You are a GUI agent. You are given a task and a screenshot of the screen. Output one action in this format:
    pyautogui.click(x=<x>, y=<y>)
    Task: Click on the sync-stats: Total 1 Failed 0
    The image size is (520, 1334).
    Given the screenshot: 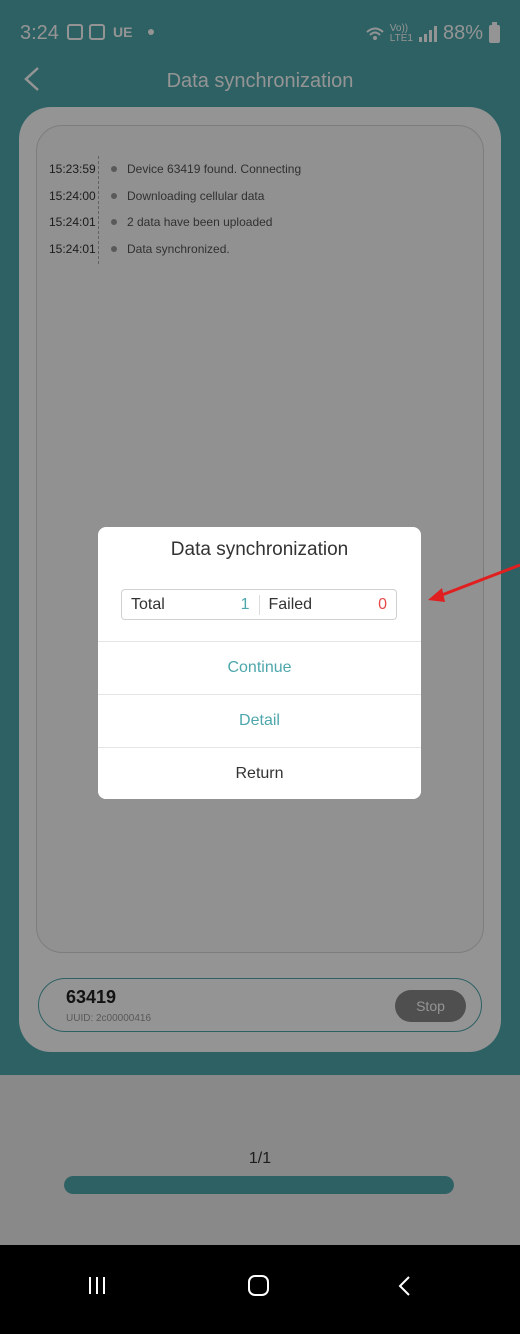 What is the action you would take?
    pyautogui.click(x=259, y=604)
    